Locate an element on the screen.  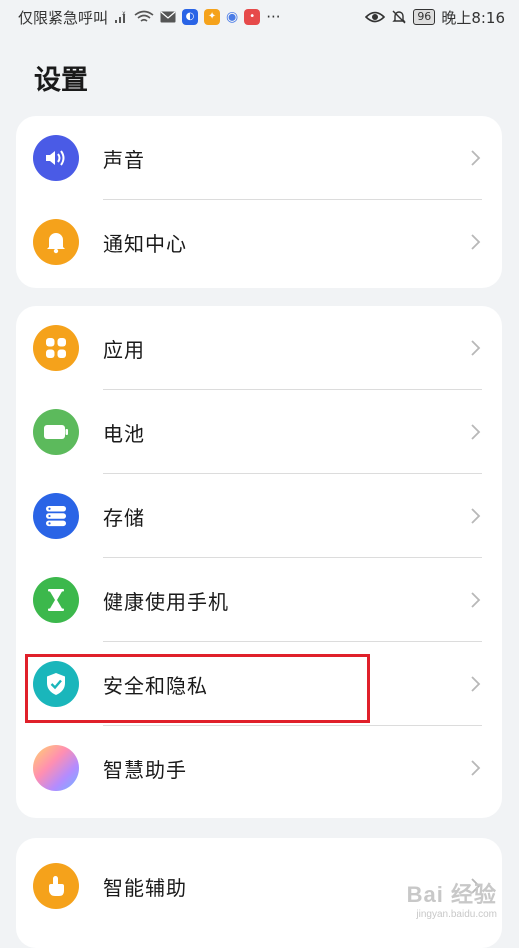
svg-text: x is located at coordinates (124, 13).